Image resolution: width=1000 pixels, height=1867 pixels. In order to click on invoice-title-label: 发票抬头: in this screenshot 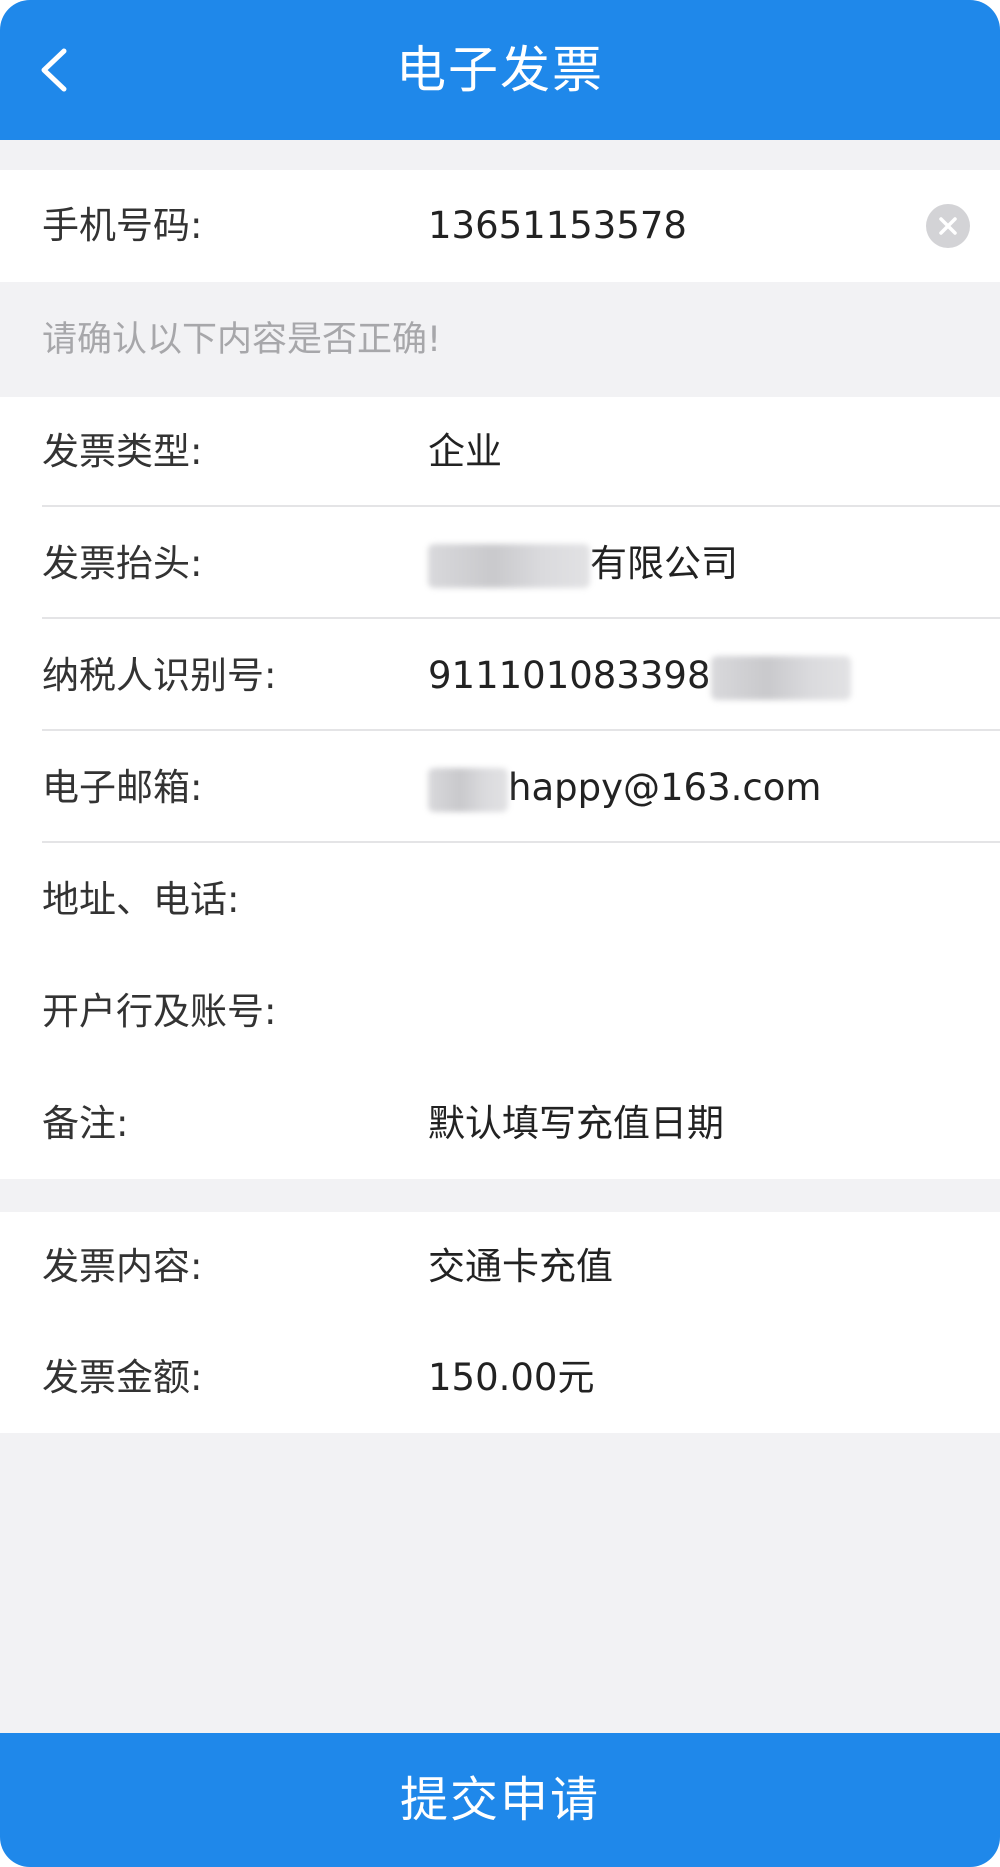, I will do `click(122, 563)`.